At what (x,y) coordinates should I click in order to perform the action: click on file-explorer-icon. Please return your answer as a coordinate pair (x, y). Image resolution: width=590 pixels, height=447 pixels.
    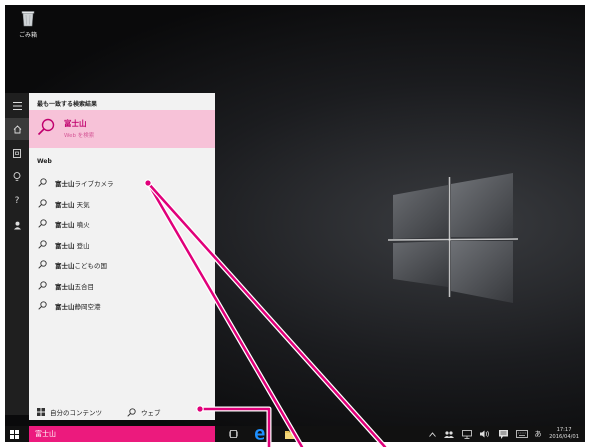
    Looking at the image, I should click on (290, 434).